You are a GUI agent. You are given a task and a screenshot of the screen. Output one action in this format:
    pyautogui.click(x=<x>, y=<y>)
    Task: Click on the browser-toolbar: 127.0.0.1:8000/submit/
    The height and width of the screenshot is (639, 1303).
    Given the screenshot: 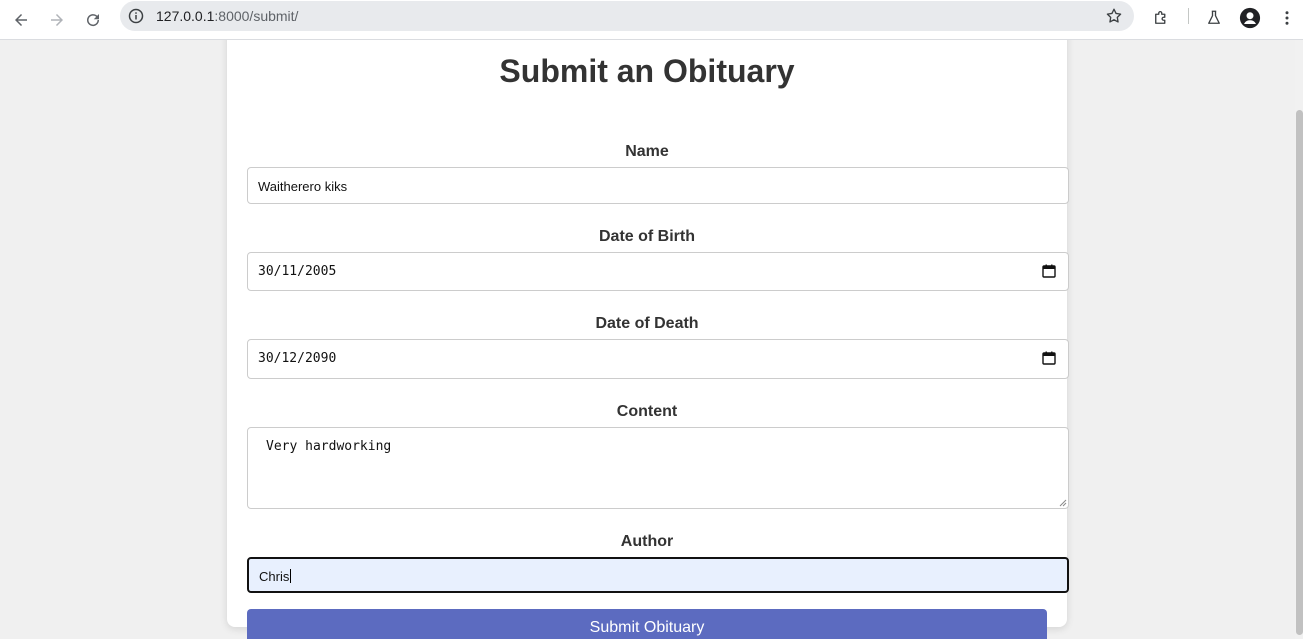 What is the action you would take?
    pyautogui.click(x=651, y=20)
    